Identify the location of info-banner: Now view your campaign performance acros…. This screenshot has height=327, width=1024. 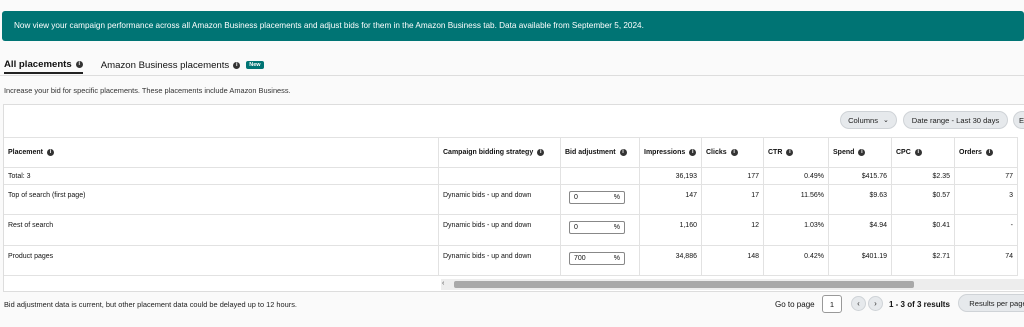
(513, 26).